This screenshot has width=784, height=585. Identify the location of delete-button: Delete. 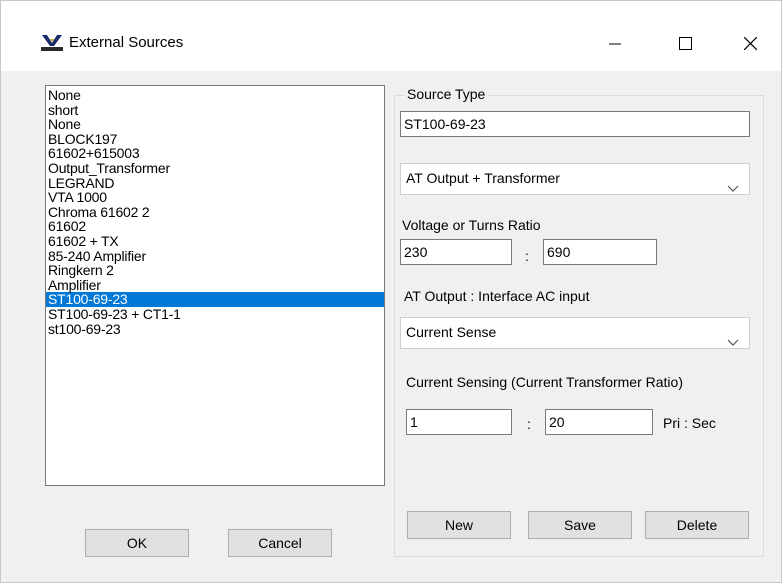
(697, 525).